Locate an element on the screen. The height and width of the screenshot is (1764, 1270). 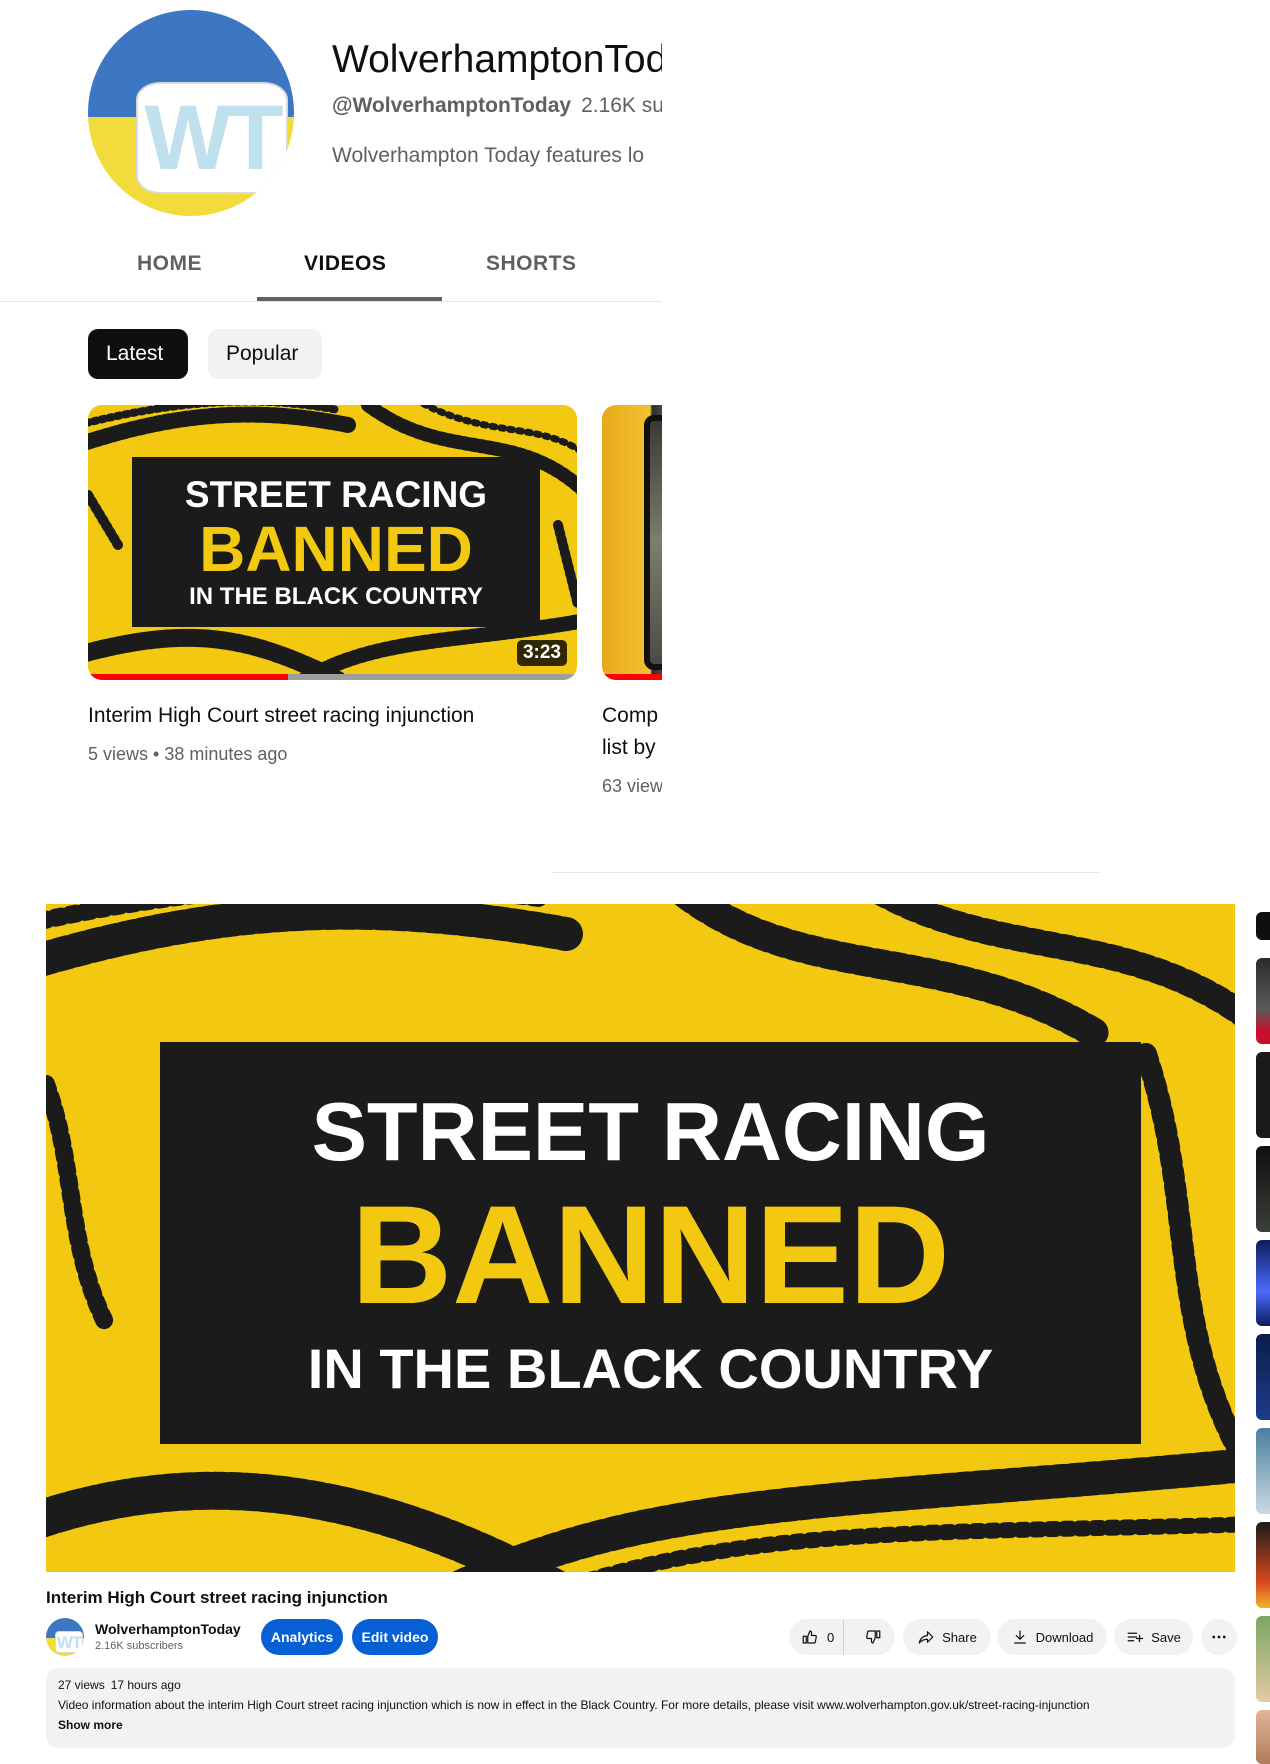
chip-popular: Popular is located at coordinates (265, 354).